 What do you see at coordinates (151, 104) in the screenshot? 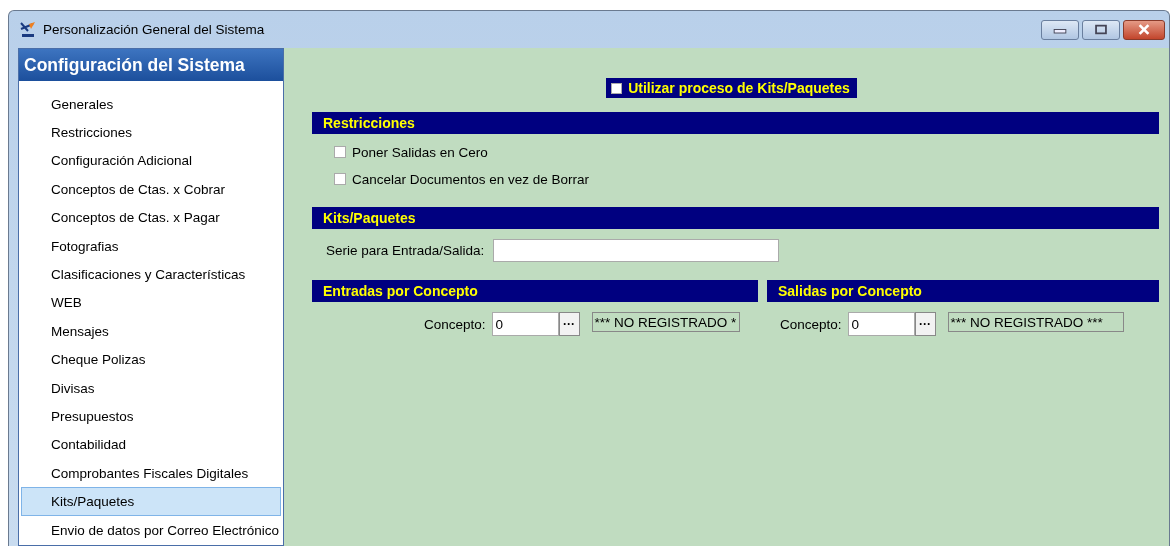
I see `sidebar-item: Generales` at bounding box center [151, 104].